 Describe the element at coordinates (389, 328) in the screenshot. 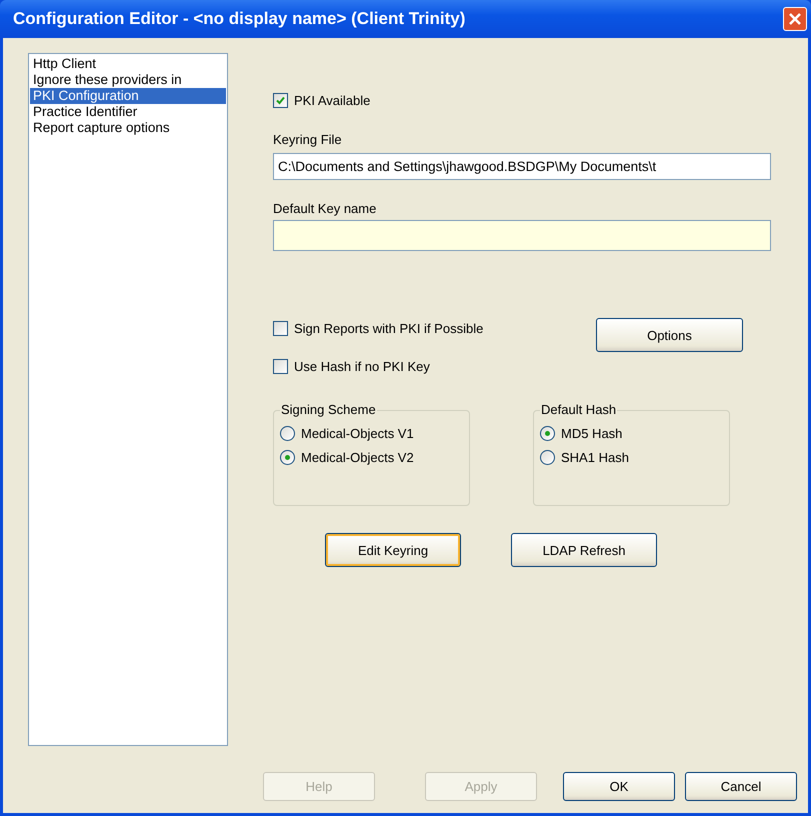

I see `checkbox-label: Sign Reports with PKI if Possible` at that location.